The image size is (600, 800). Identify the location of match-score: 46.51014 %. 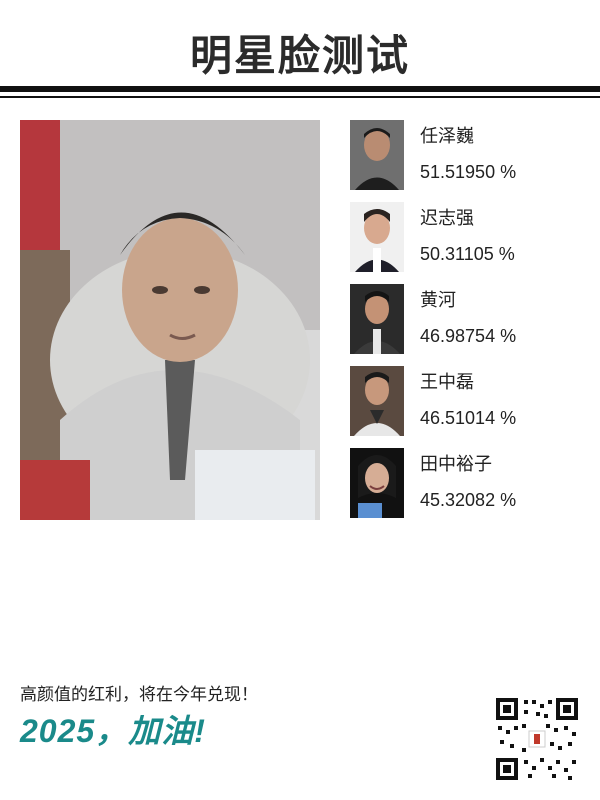
(468, 418).